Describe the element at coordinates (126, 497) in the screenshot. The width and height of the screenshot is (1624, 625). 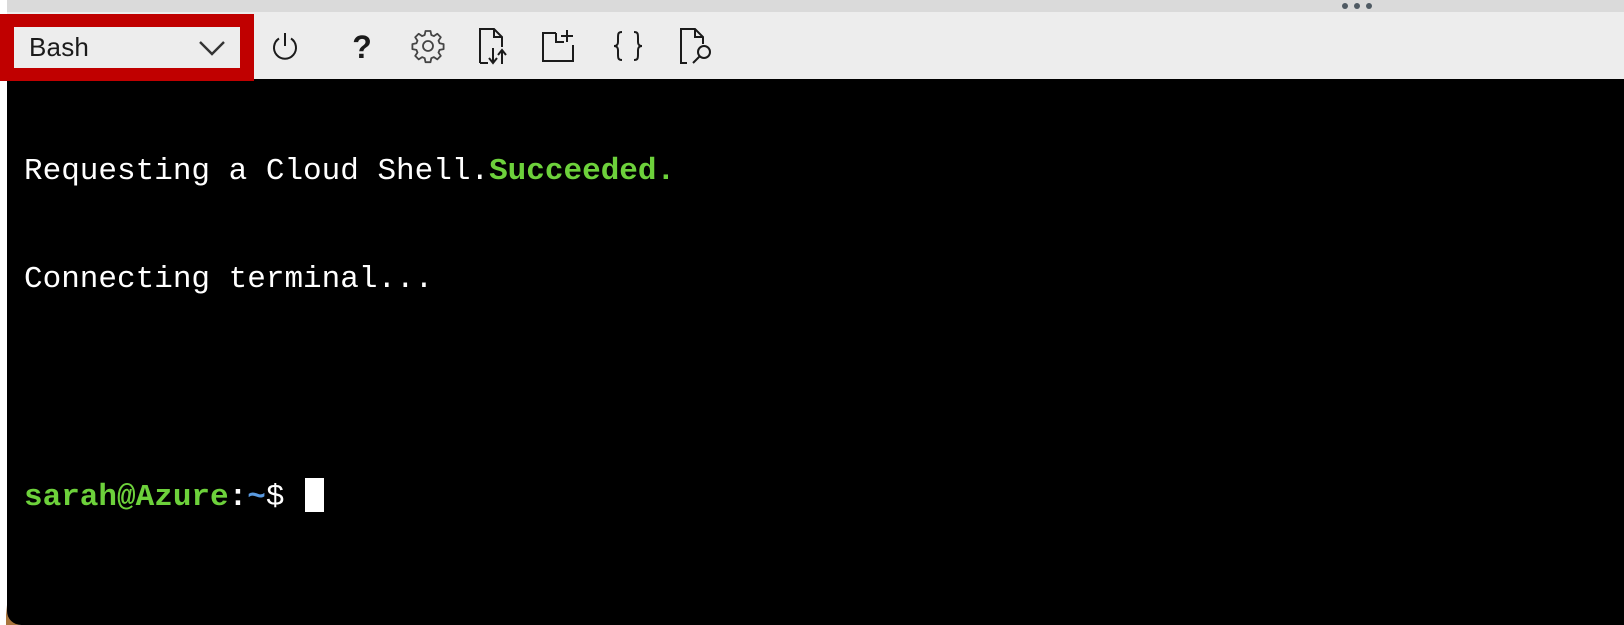
I see `prompt-user-host: sarah@Azure` at that location.